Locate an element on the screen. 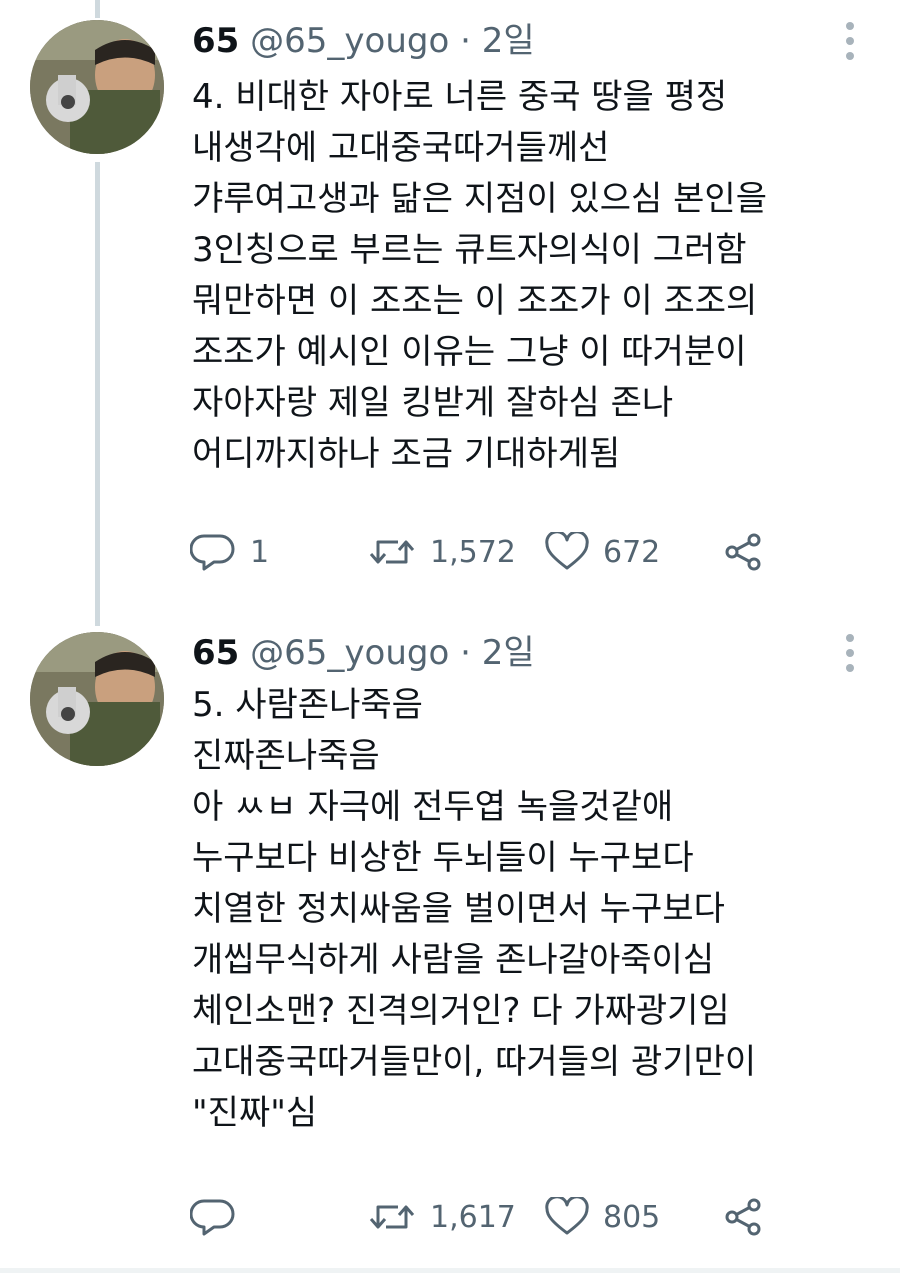 The width and height of the screenshot is (900, 1273). reply-button: 1 is located at coordinates (229, 552).